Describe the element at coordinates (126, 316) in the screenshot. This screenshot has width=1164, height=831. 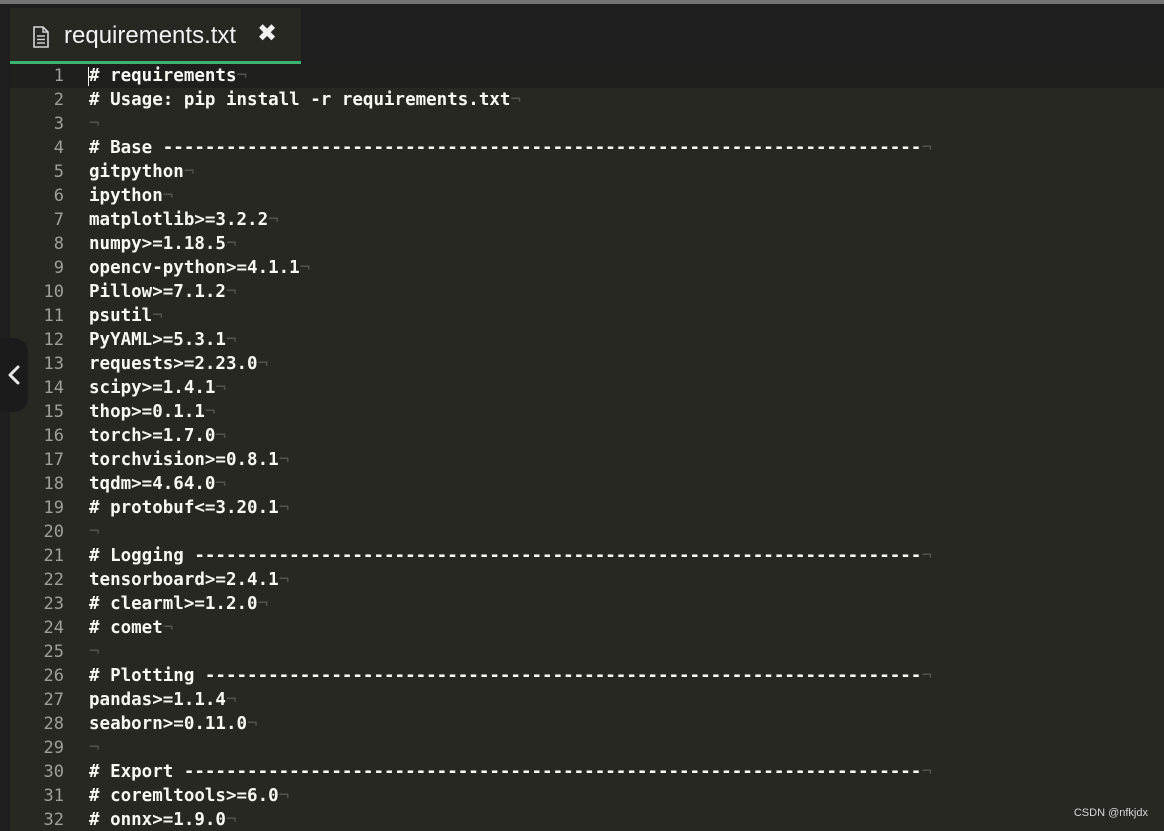
I see `line-text: psutil¬` at that location.